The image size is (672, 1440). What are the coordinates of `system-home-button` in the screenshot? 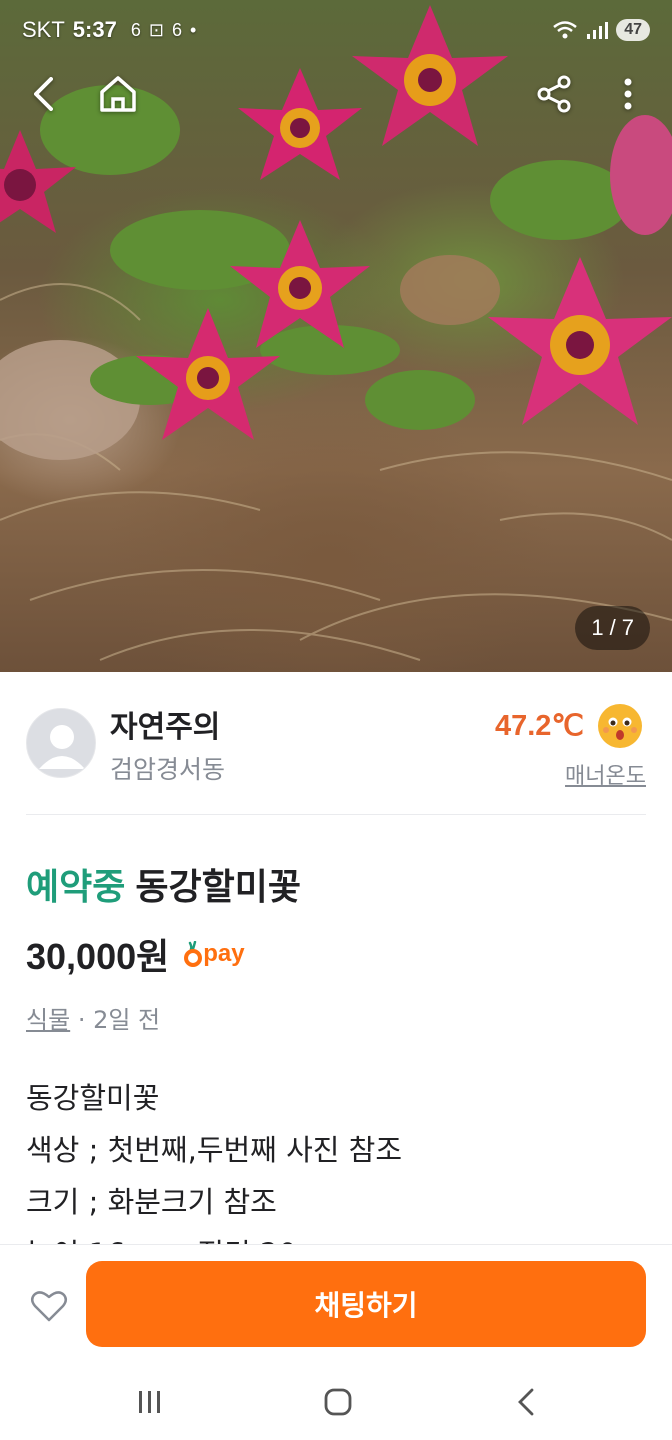 It's located at (338, 1402).